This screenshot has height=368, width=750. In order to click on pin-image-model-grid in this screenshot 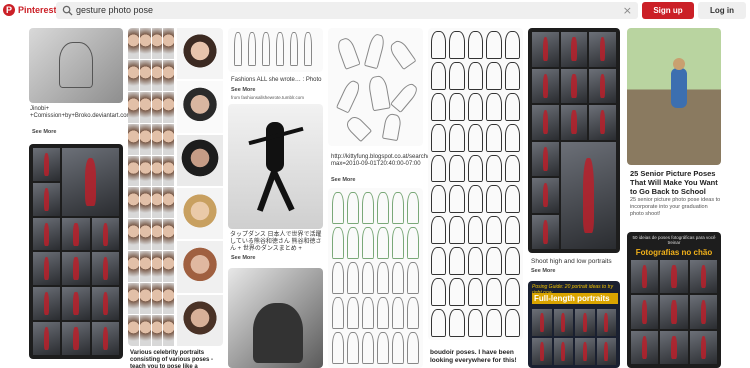, I will do `click(76, 251)`.